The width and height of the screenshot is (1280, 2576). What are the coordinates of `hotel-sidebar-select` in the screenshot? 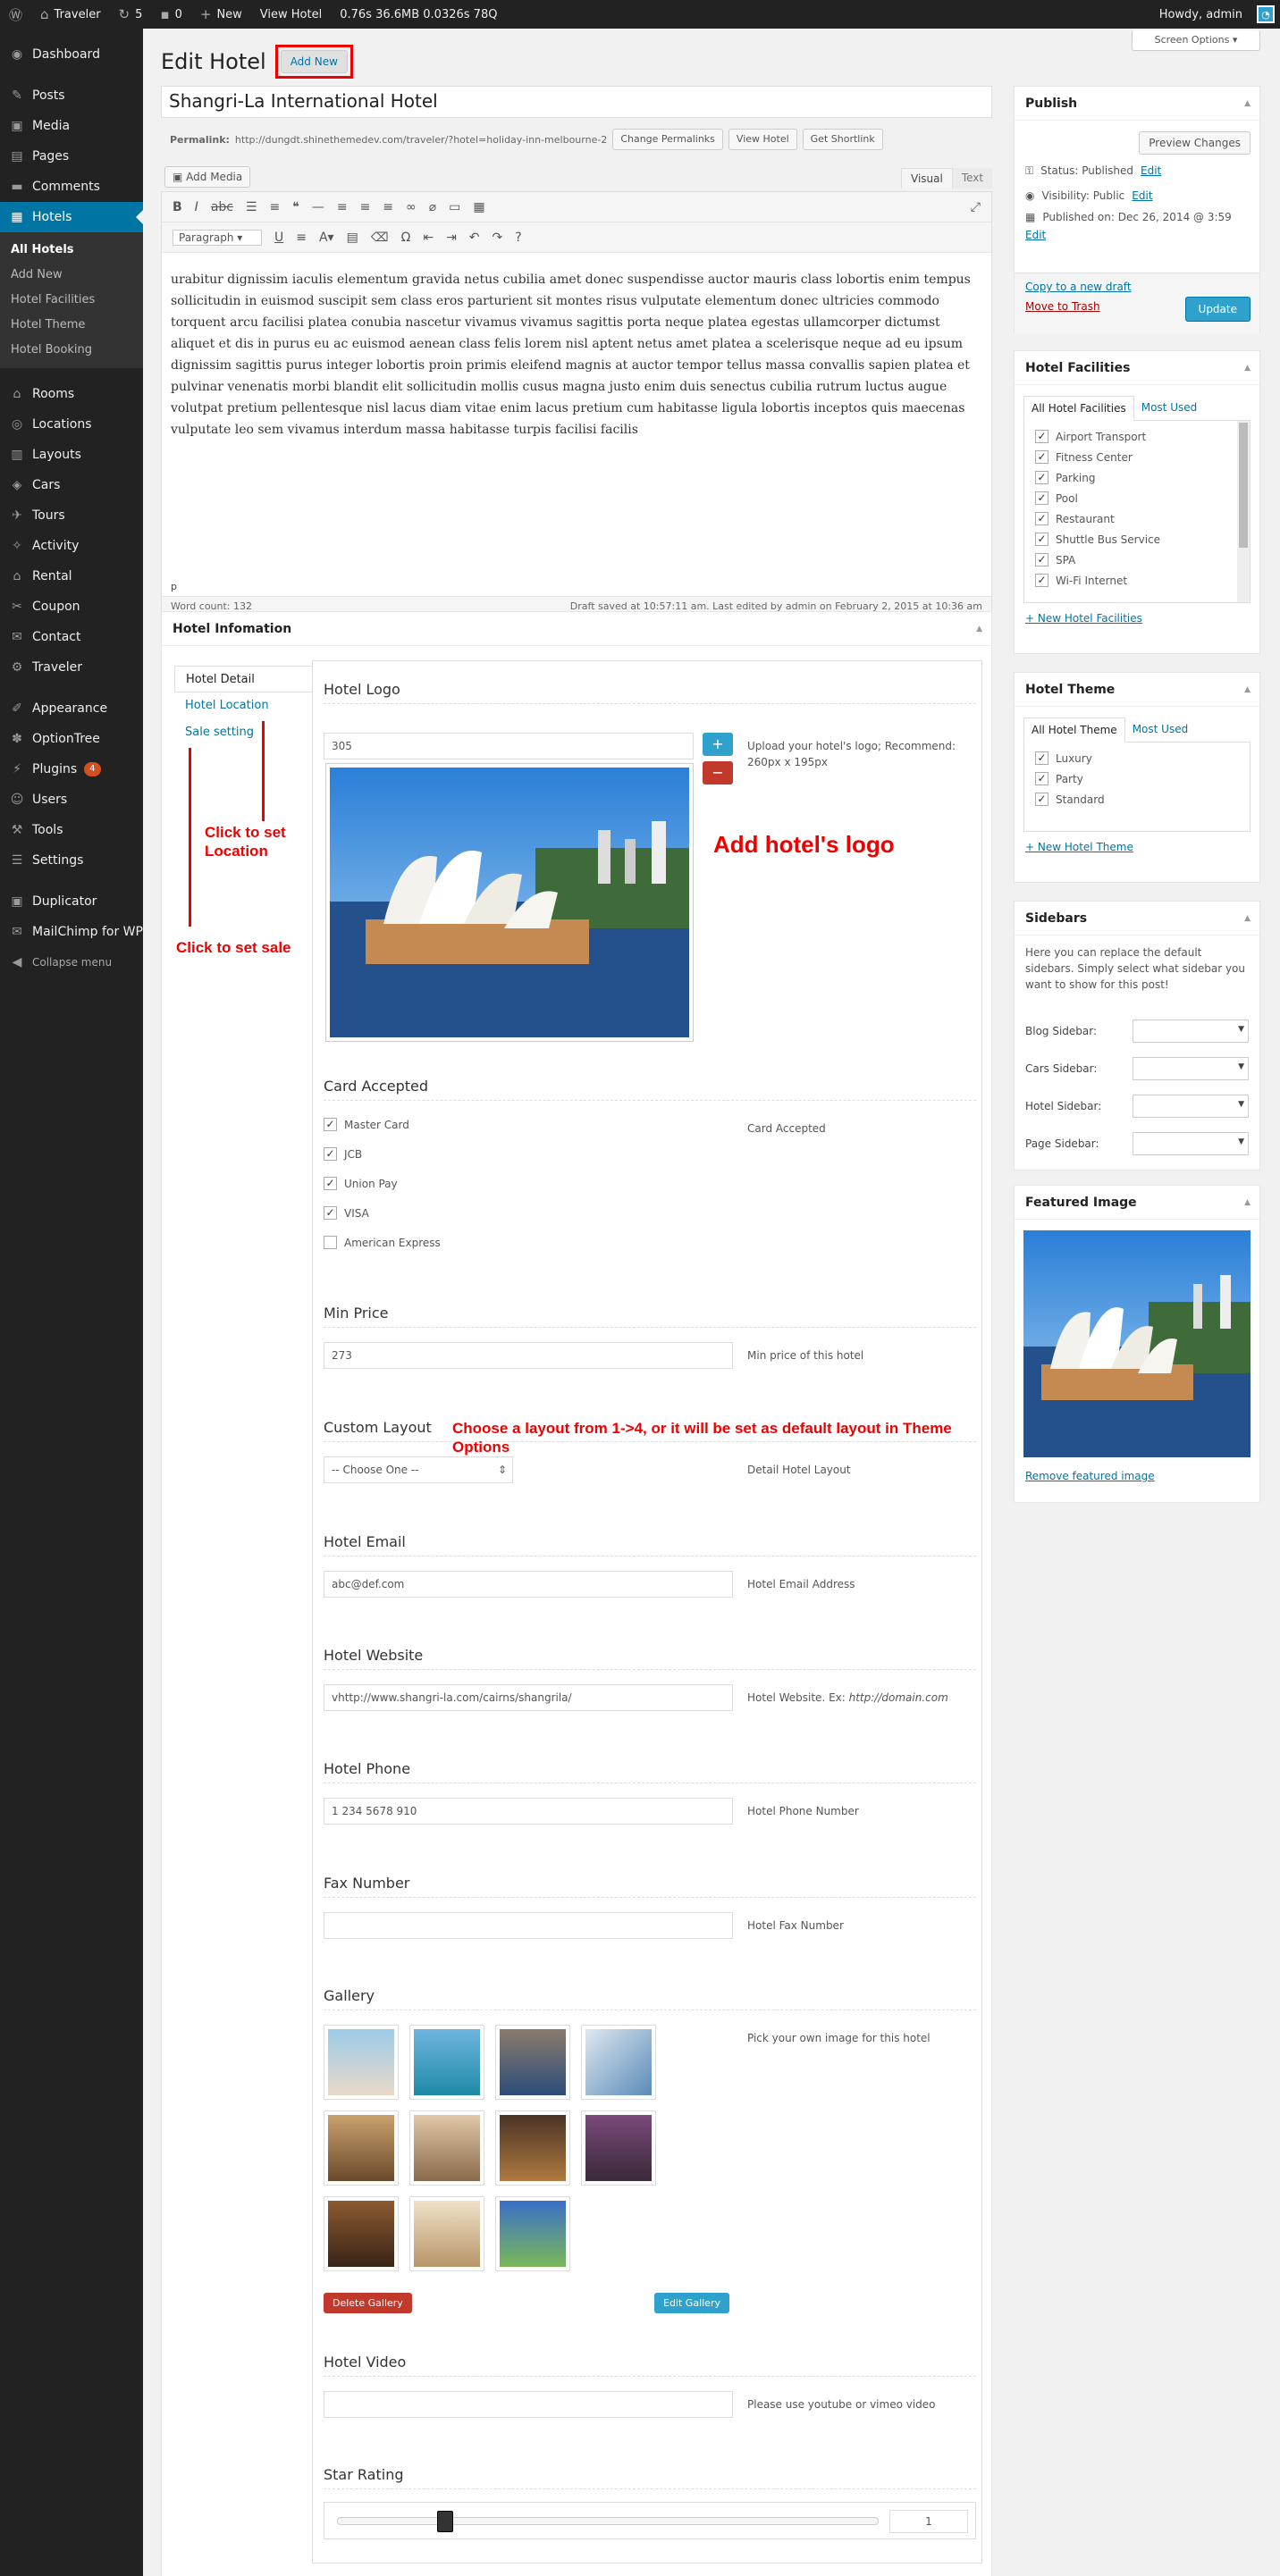 It's located at (1191, 1106).